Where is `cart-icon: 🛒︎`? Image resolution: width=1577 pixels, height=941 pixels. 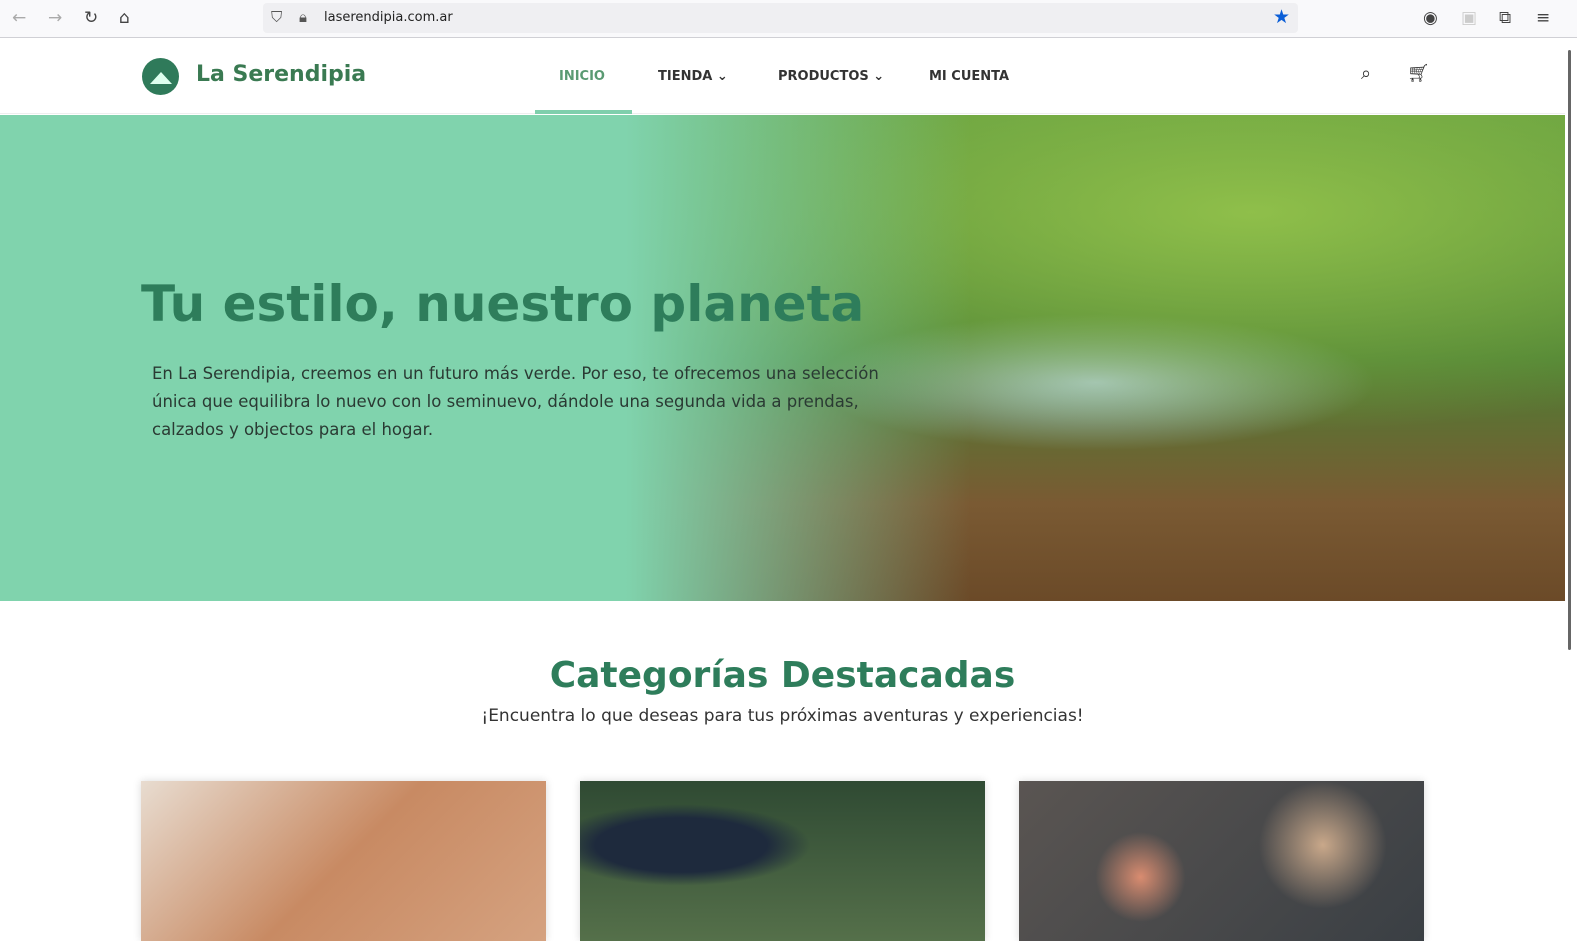 cart-icon: 🛒︎ is located at coordinates (1418, 73).